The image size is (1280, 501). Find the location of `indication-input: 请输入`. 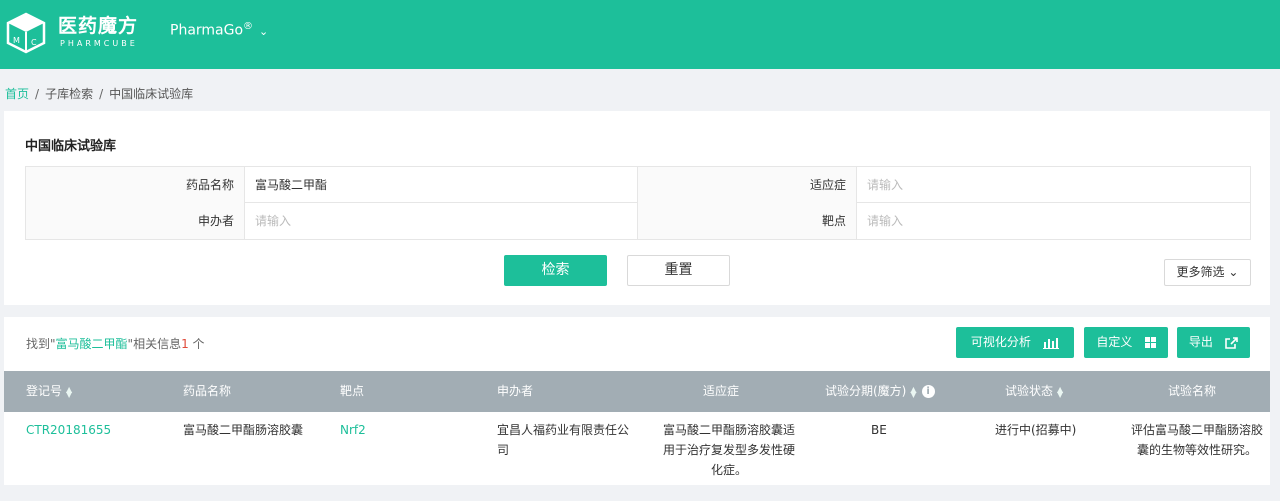

indication-input: 请输入 is located at coordinates (1053, 185).